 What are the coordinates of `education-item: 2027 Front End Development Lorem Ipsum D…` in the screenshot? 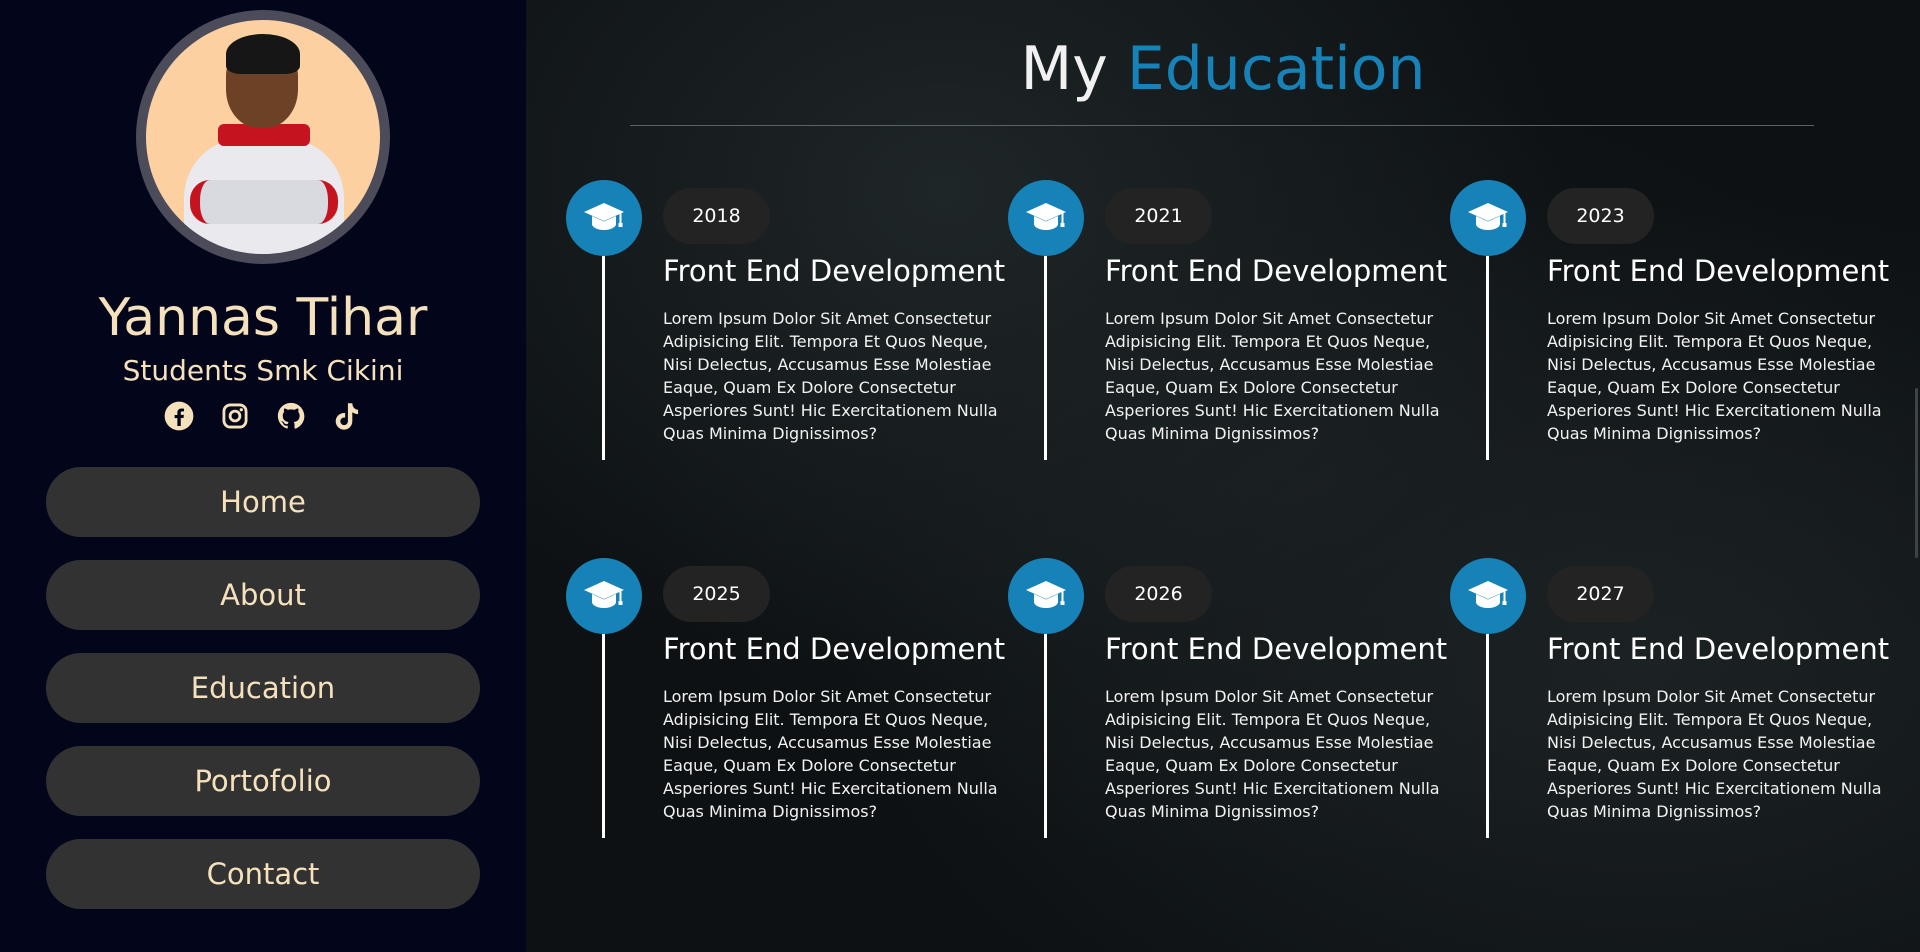 It's located at (1669, 703).